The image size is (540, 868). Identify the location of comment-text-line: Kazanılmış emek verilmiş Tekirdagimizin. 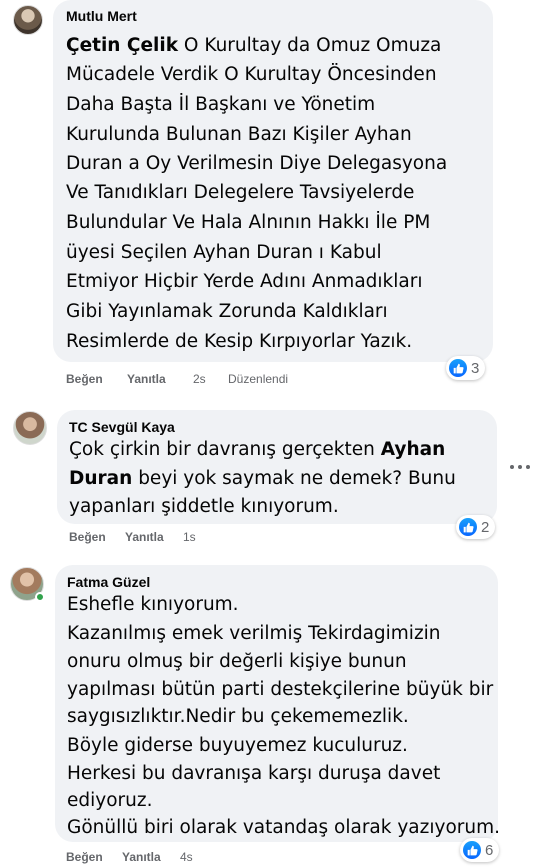
(254, 633).